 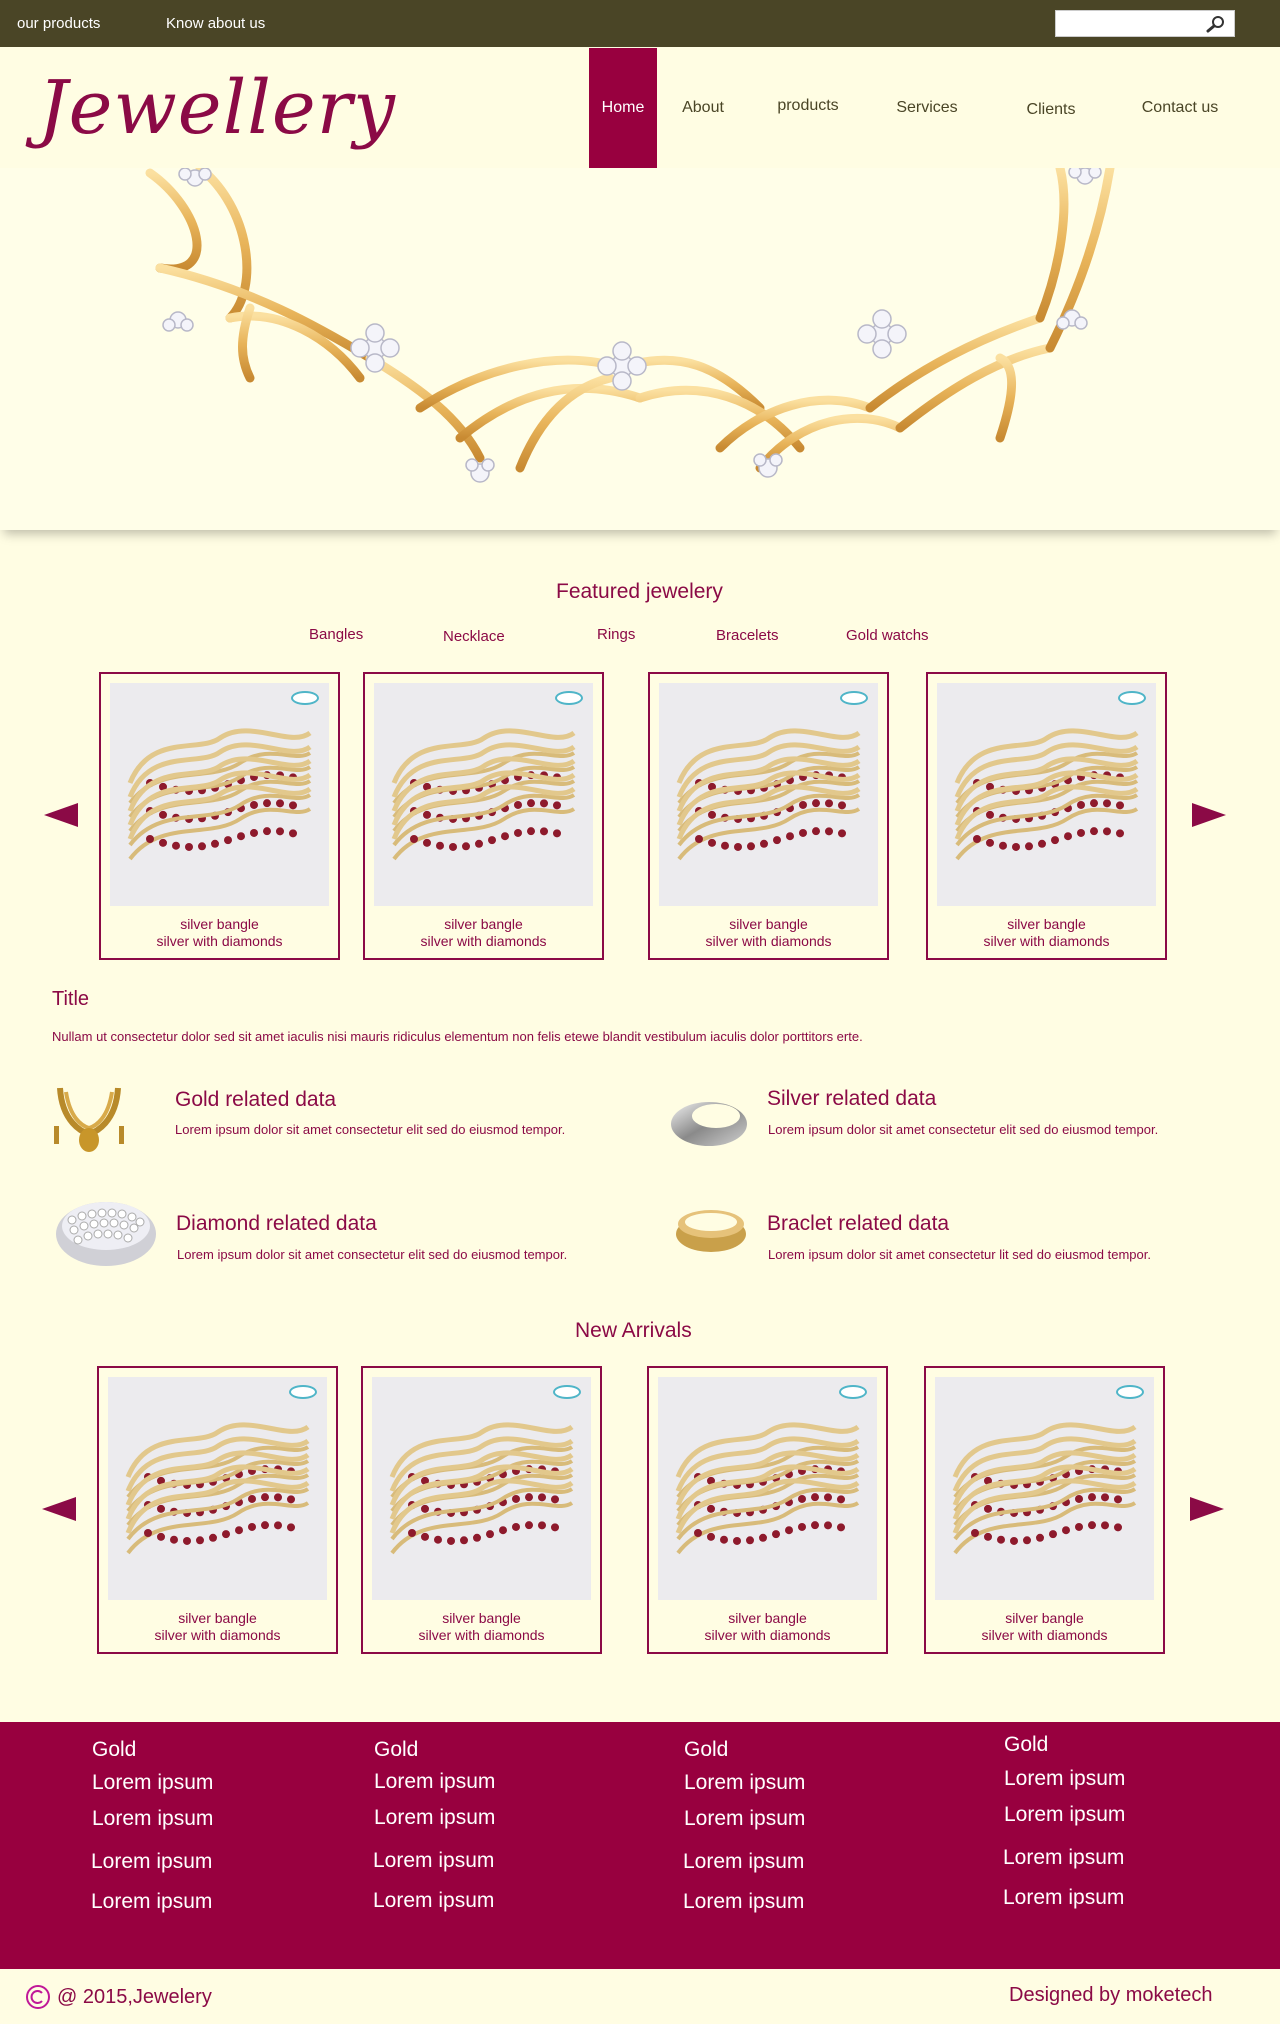 What do you see at coordinates (630, 323) in the screenshot?
I see `necklace-image` at bounding box center [630, 323].